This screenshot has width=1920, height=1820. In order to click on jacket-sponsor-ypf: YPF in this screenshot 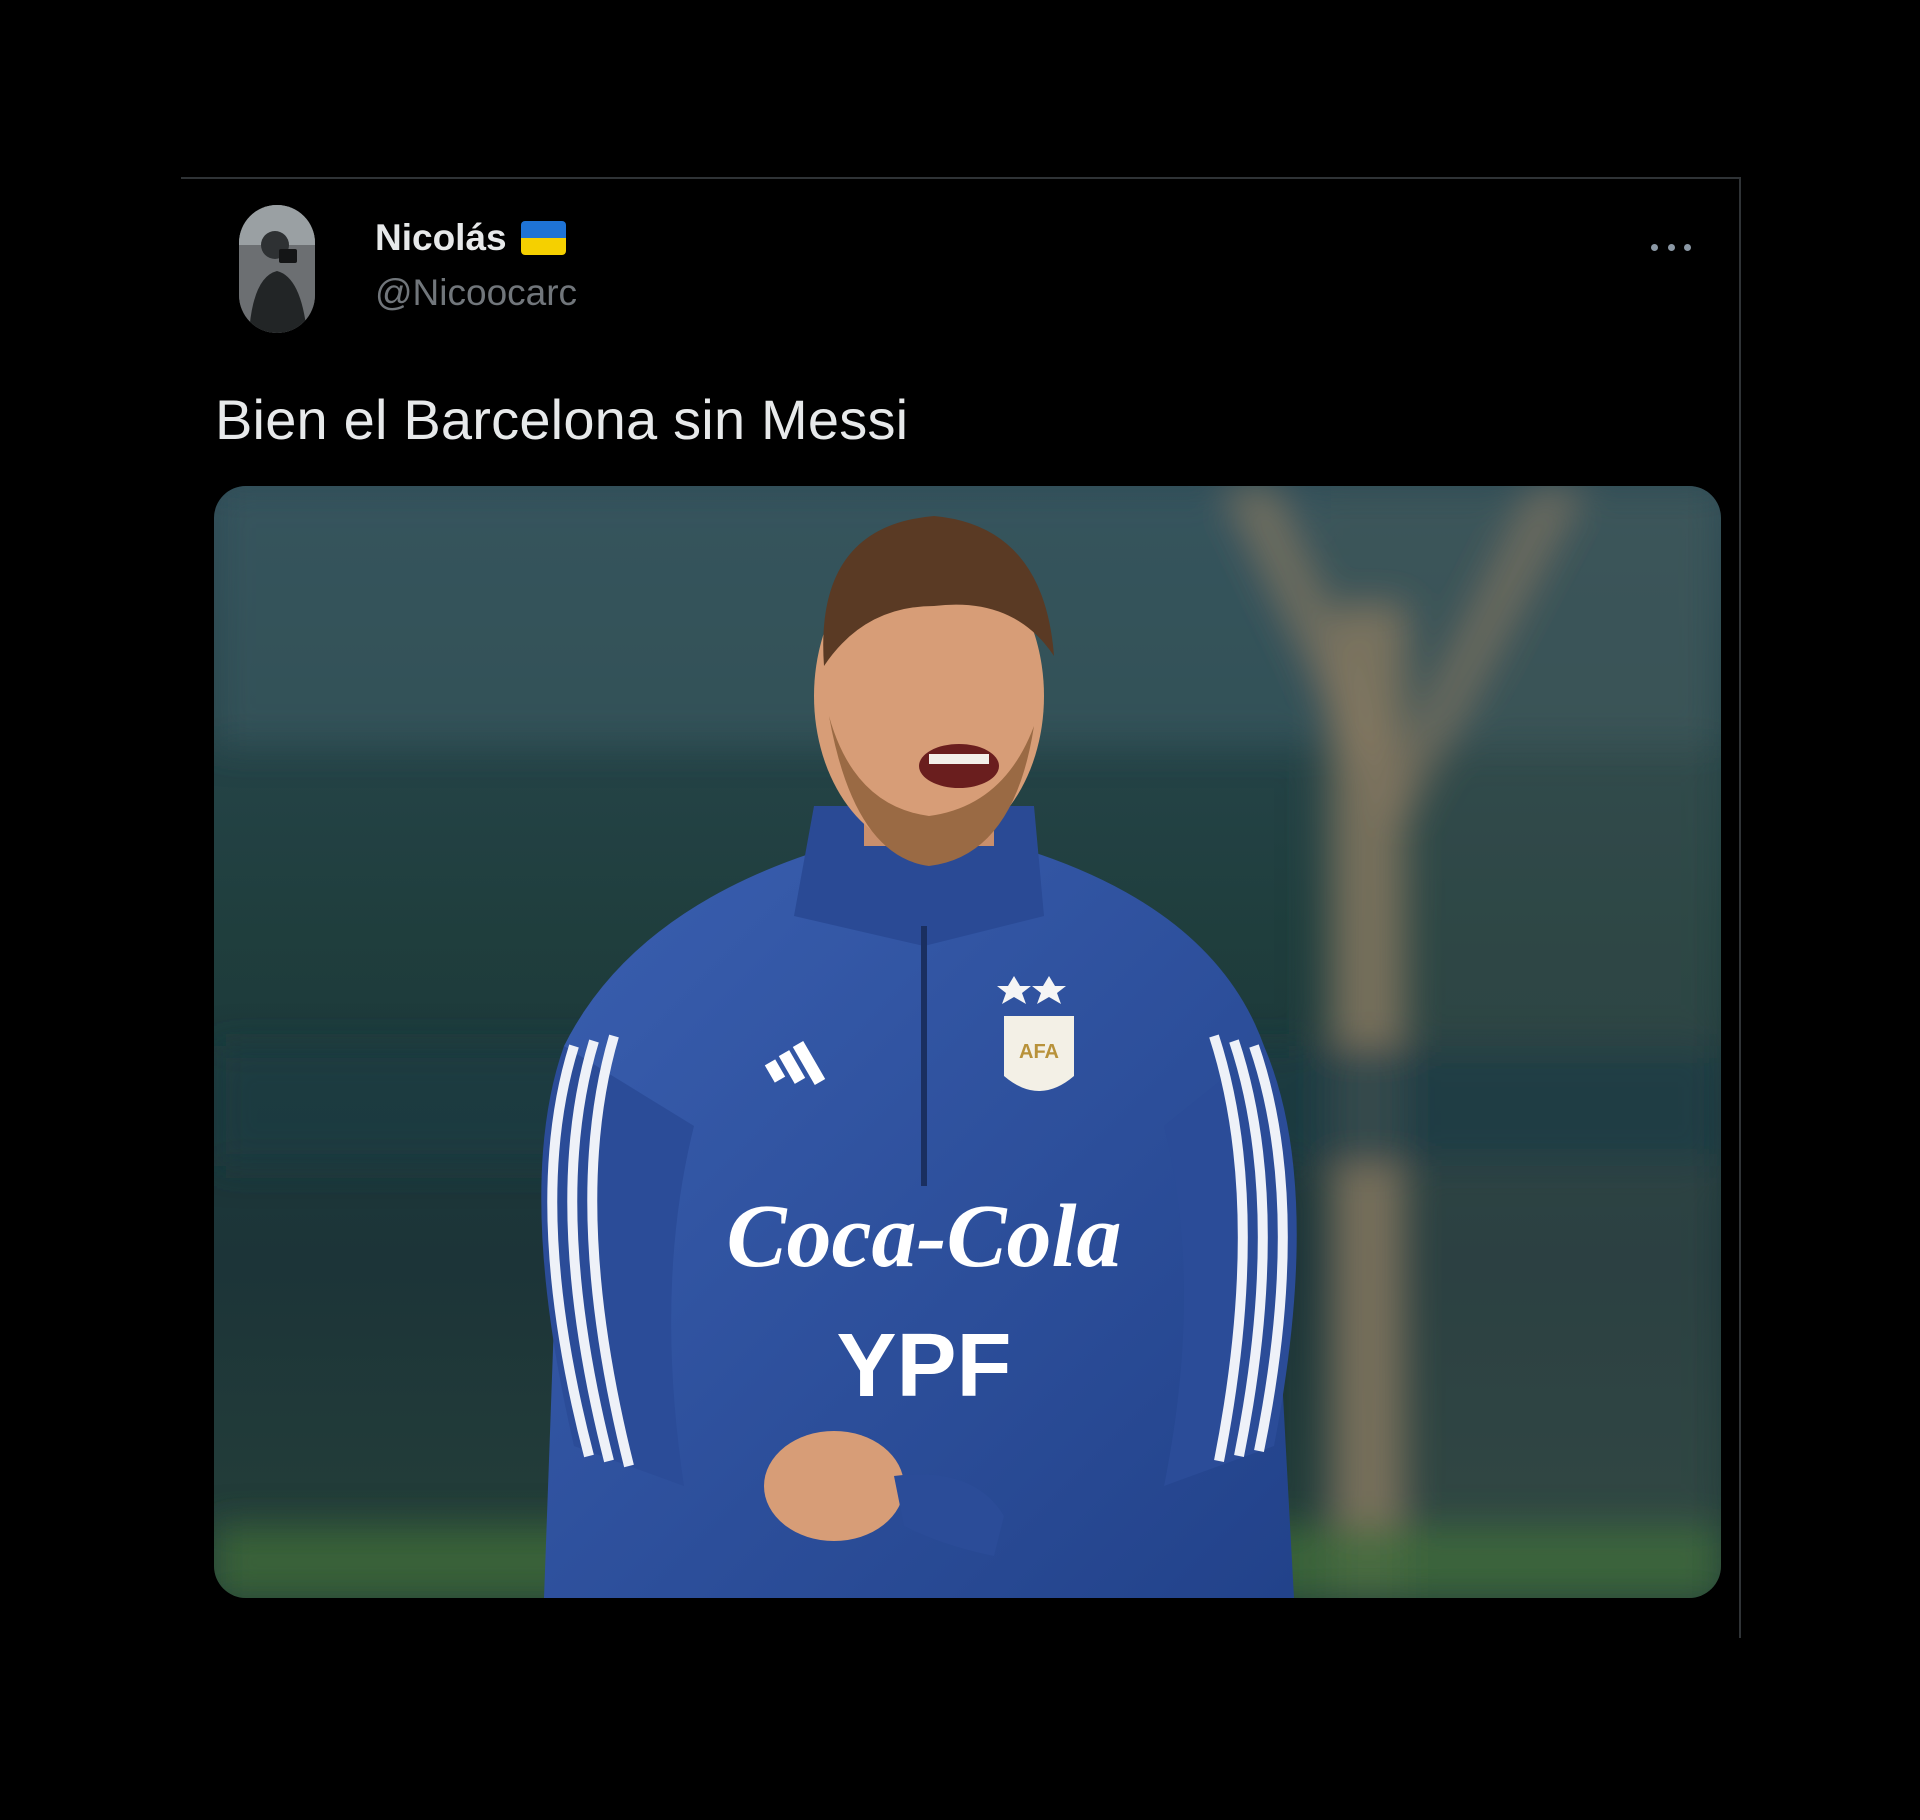, I will do `click(923, 1366)`.